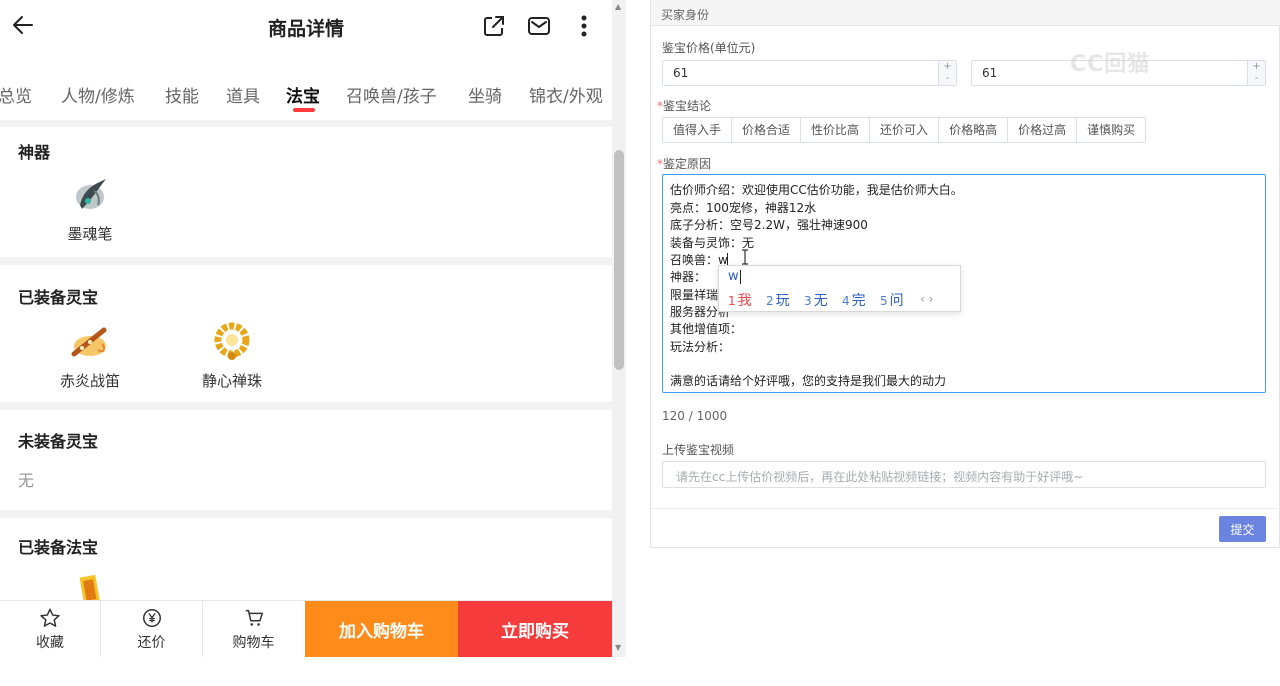  What do you see at coordinates (1256, 73) in the screenshot?
I see `price-max-stepper: + -` at bounding box center [1256, 73].